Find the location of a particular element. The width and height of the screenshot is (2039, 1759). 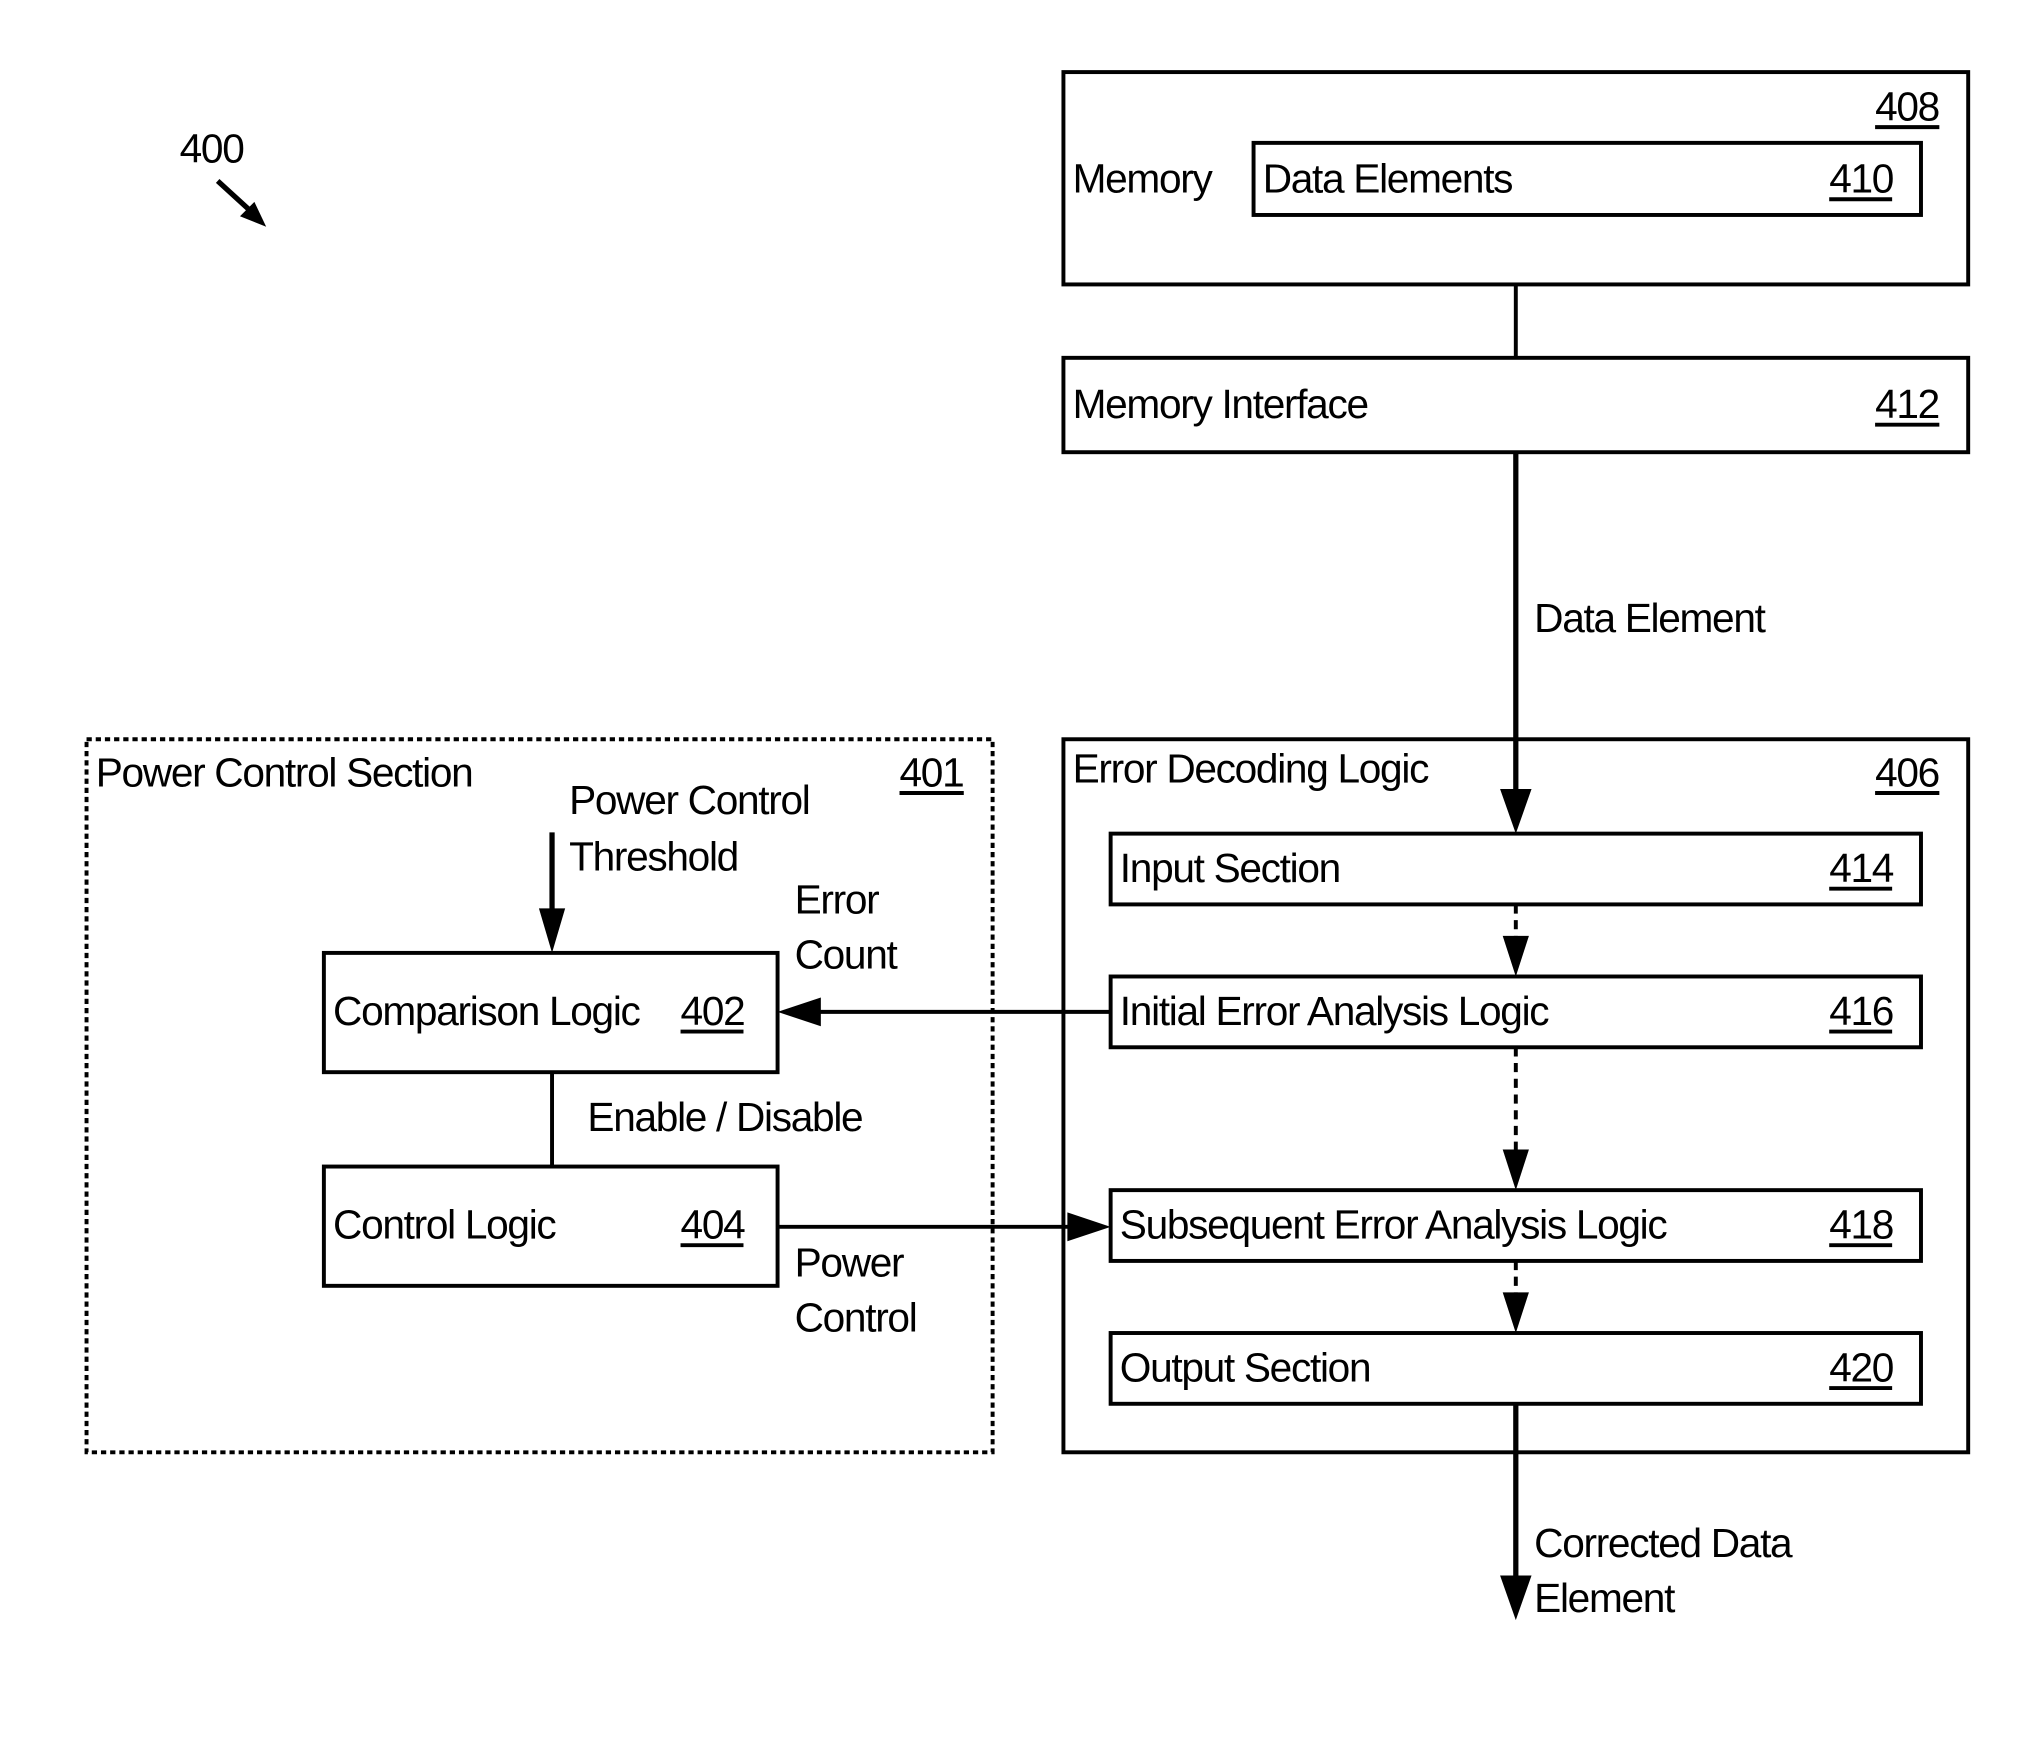

comparison-logic-block: Comparison Logic 402 is located at coordinates (550, 1012).